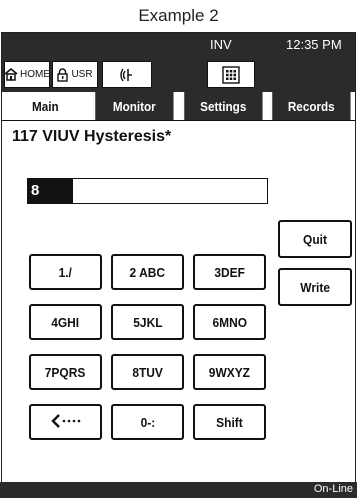  What do you see at coordinates (314, 44) in the screenshot?
I see `clock: 12:35 PM` at bounding box center [314, 44].